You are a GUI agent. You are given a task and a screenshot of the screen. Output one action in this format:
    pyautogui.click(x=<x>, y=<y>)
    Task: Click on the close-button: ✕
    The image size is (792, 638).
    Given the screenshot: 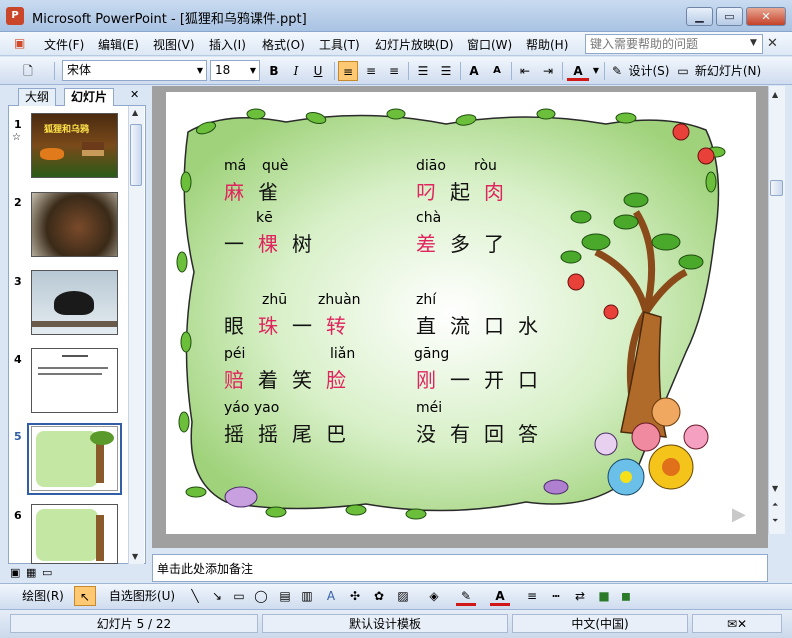 What is the action you would take?
    pyautogui.click(x=766, y=16)
    